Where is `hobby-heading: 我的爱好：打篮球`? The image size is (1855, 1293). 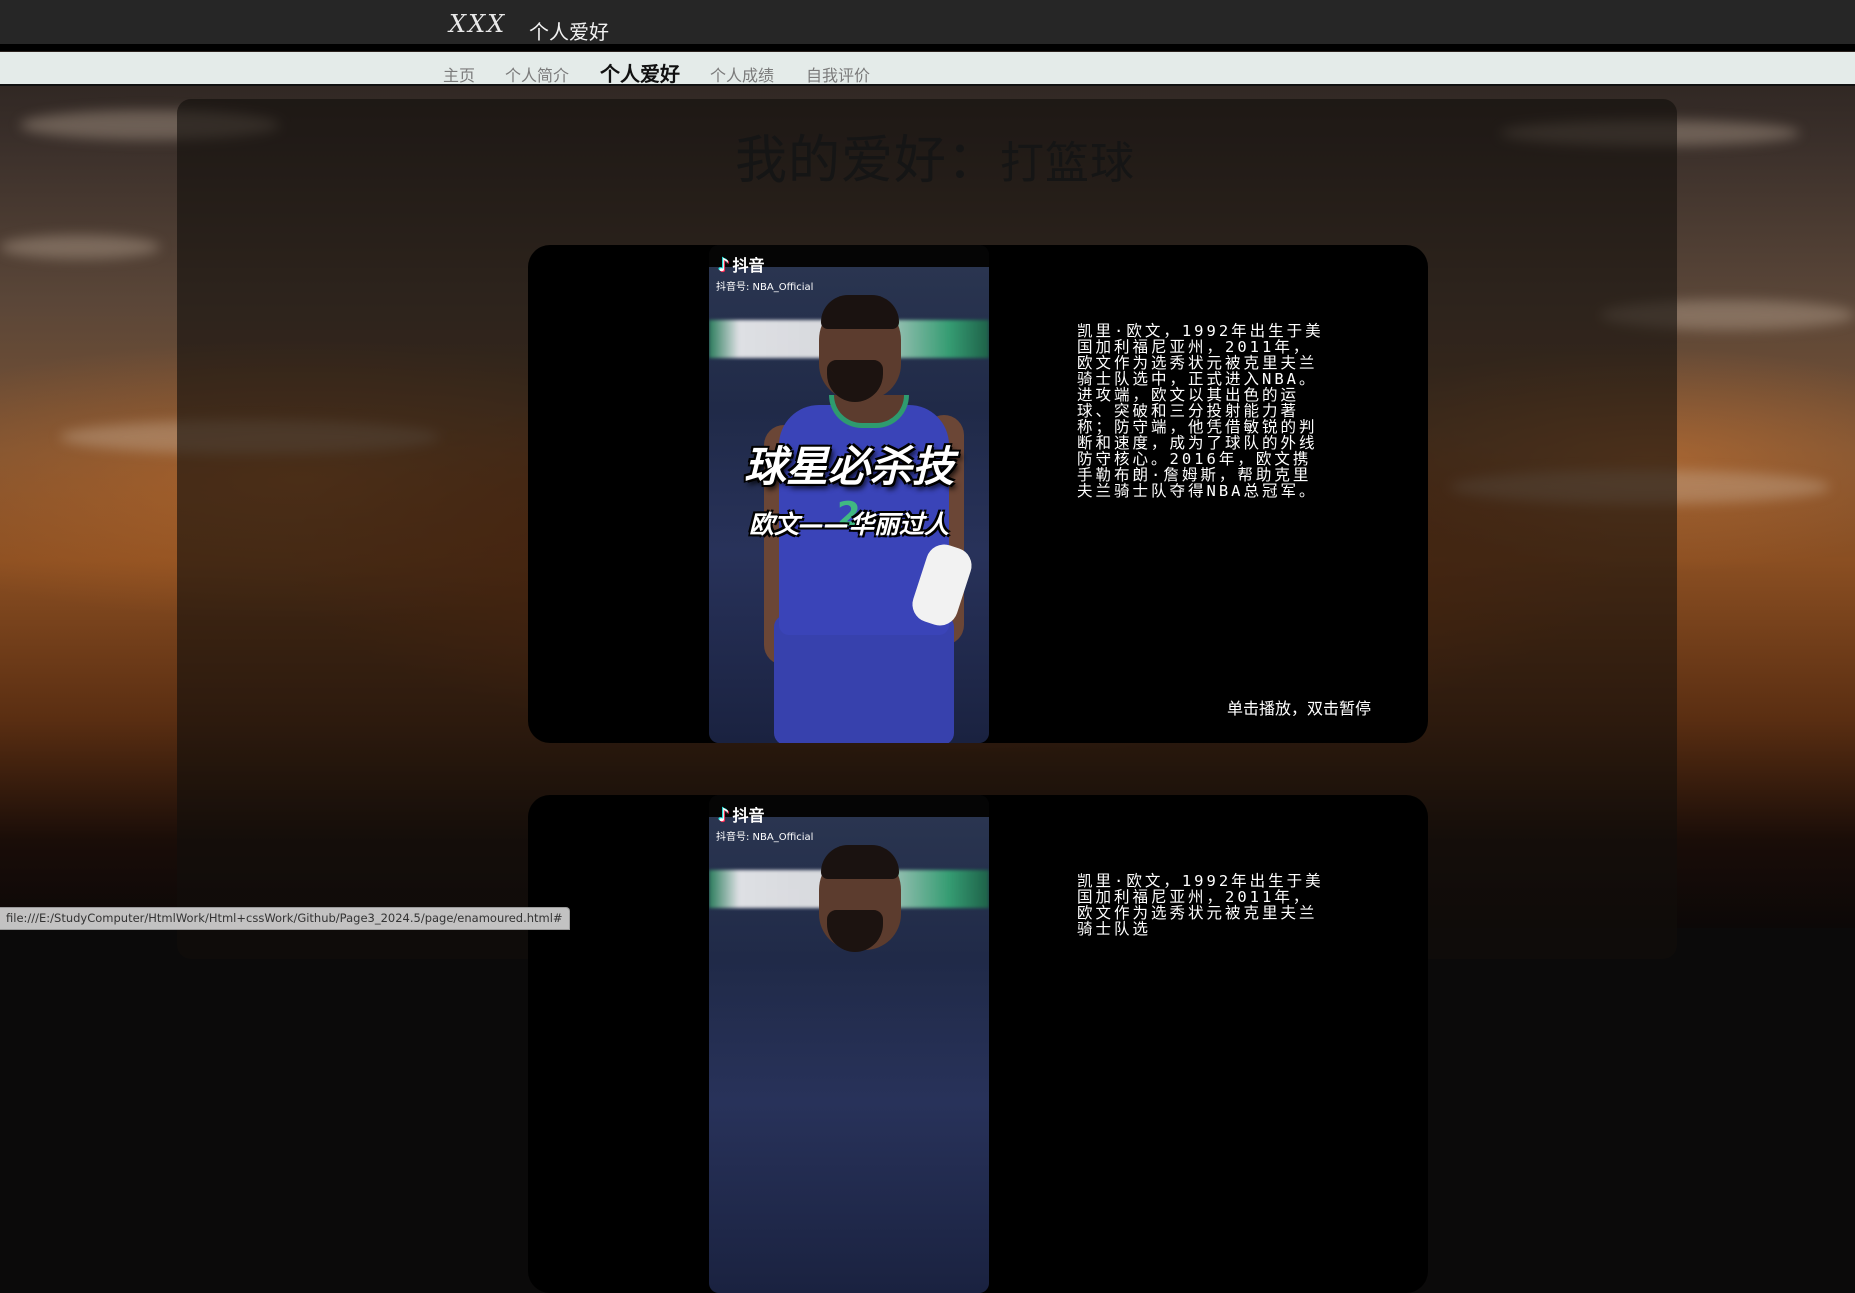
hobby-heading: 我的爱好：打篮球 is located at coordinates (935, 155).